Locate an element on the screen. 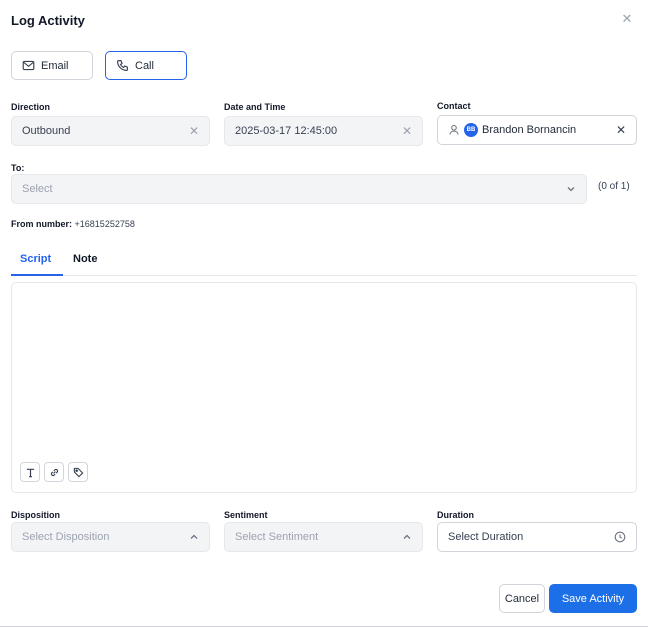  direction-label: Direction is located at coordinates (31, 107).